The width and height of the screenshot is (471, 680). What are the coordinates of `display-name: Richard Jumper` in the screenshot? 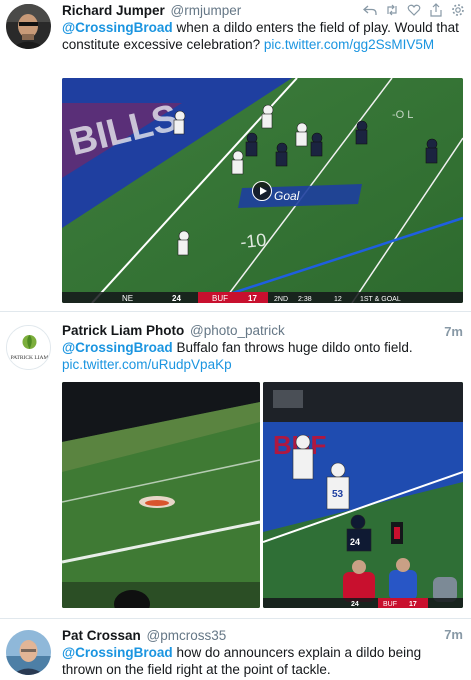 It's located at (113, 10).